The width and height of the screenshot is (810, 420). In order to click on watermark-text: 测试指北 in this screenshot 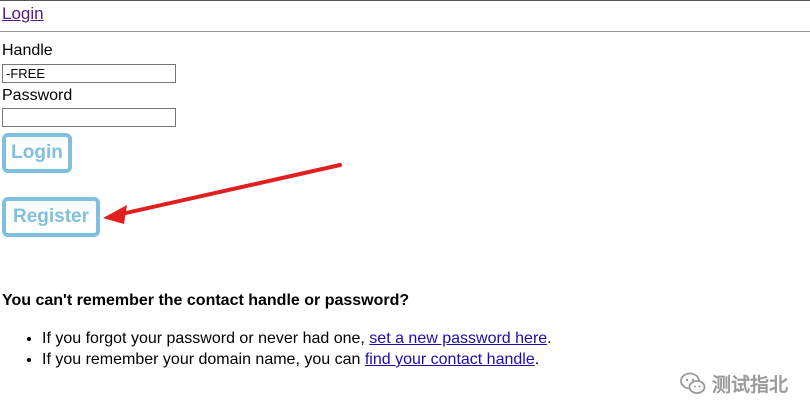, I will do `click(749, 385)`.